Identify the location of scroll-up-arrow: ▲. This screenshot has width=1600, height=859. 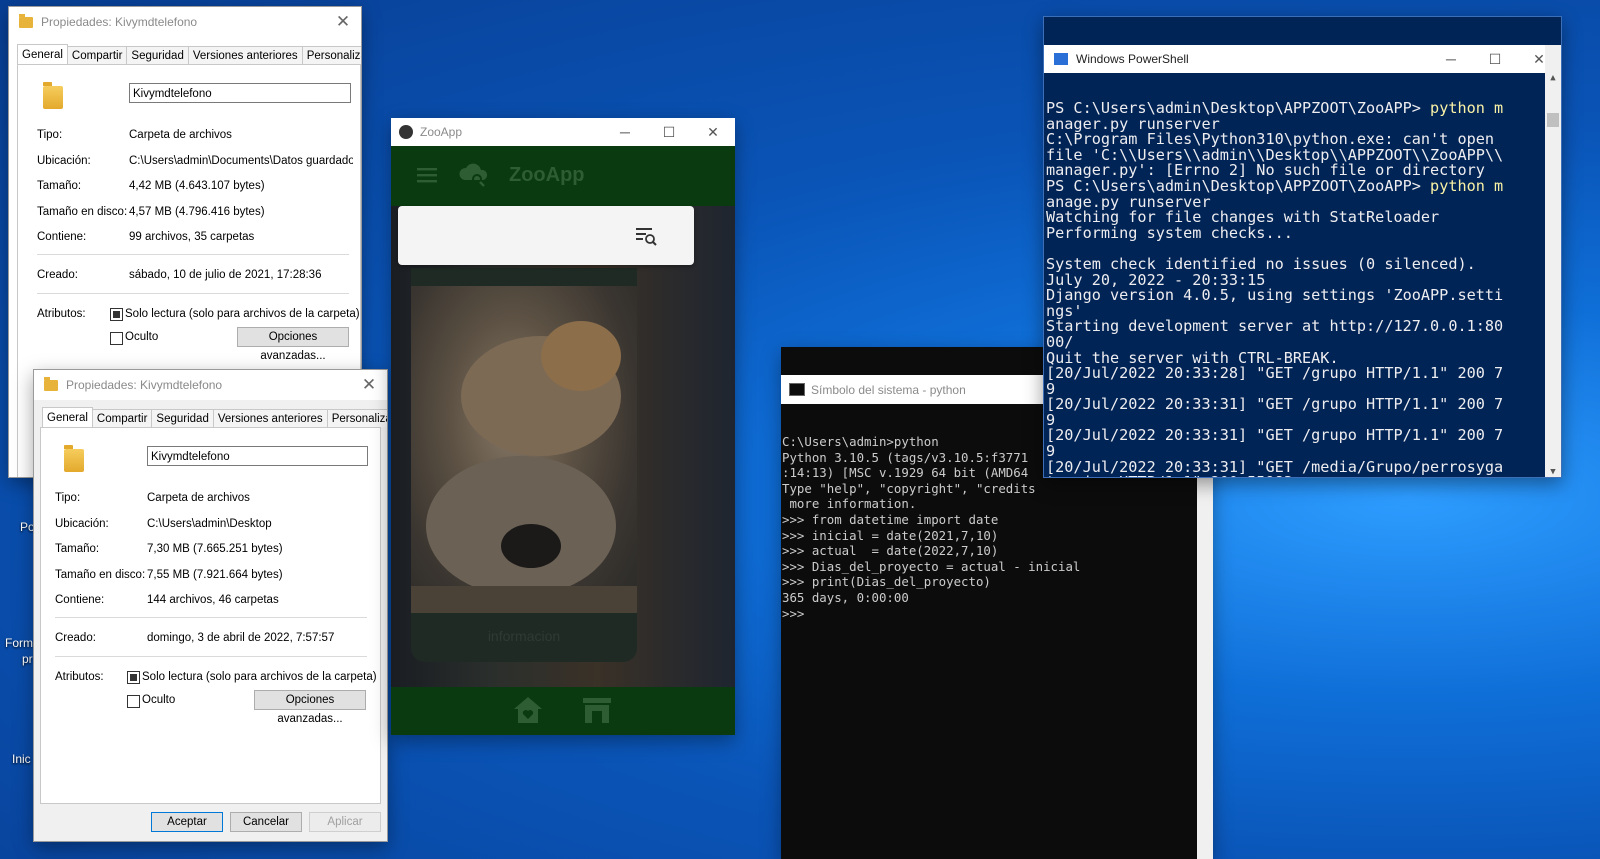
(1553, 78).